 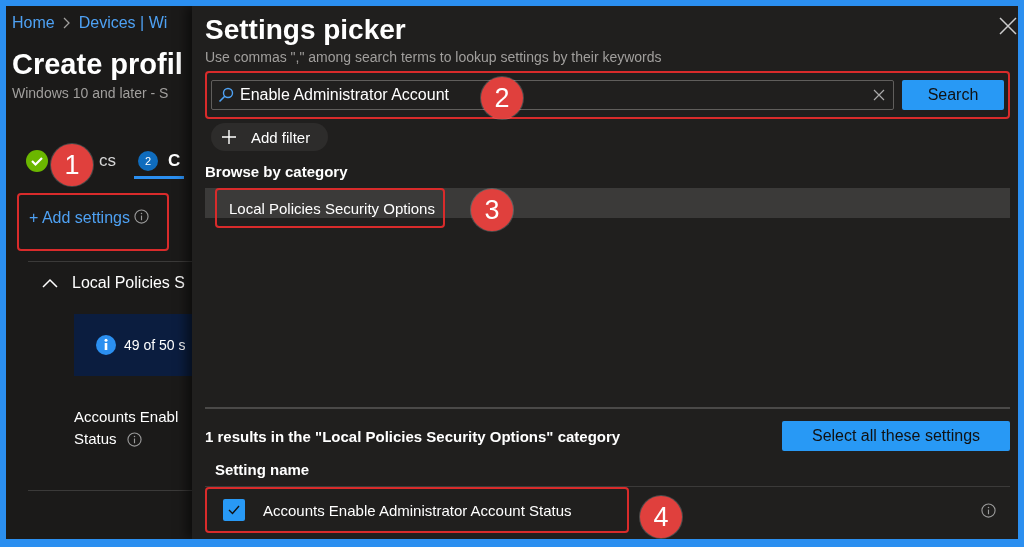 I want to click on category-label: Local Policies Security Options, so click(x=332, y=208).